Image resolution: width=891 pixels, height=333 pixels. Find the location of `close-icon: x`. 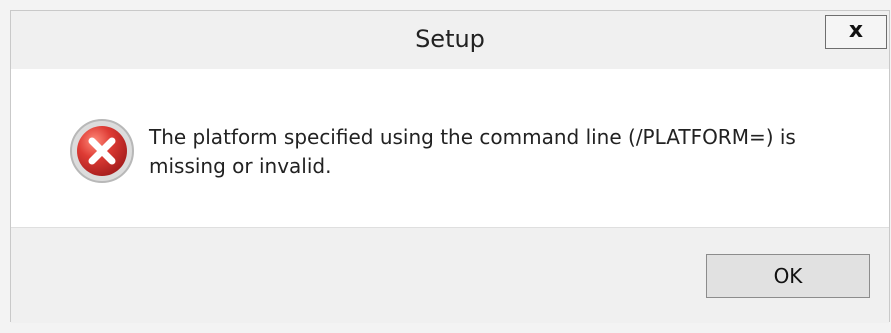

close-icon: x is located at coordinates (856, 30).